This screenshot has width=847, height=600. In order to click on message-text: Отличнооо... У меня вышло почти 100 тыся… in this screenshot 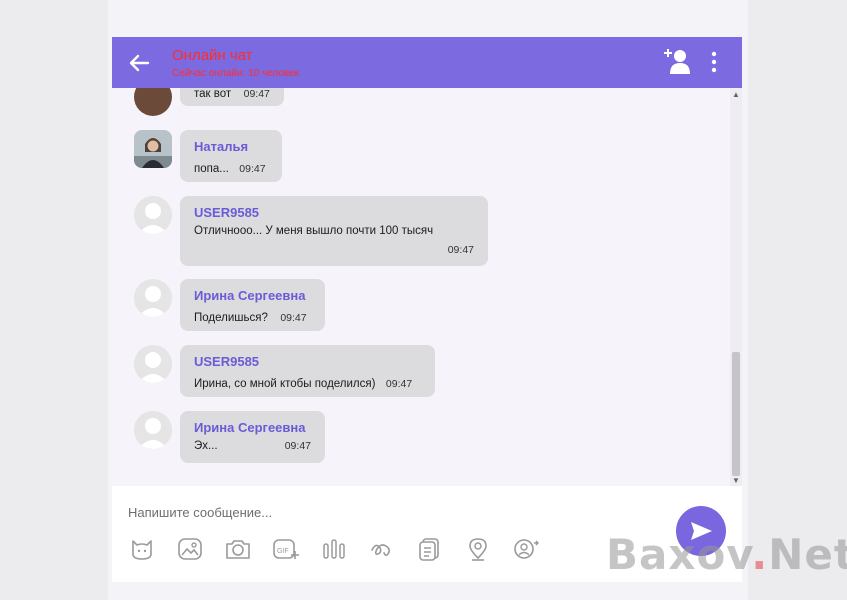, I will do `click(314, 231)`.